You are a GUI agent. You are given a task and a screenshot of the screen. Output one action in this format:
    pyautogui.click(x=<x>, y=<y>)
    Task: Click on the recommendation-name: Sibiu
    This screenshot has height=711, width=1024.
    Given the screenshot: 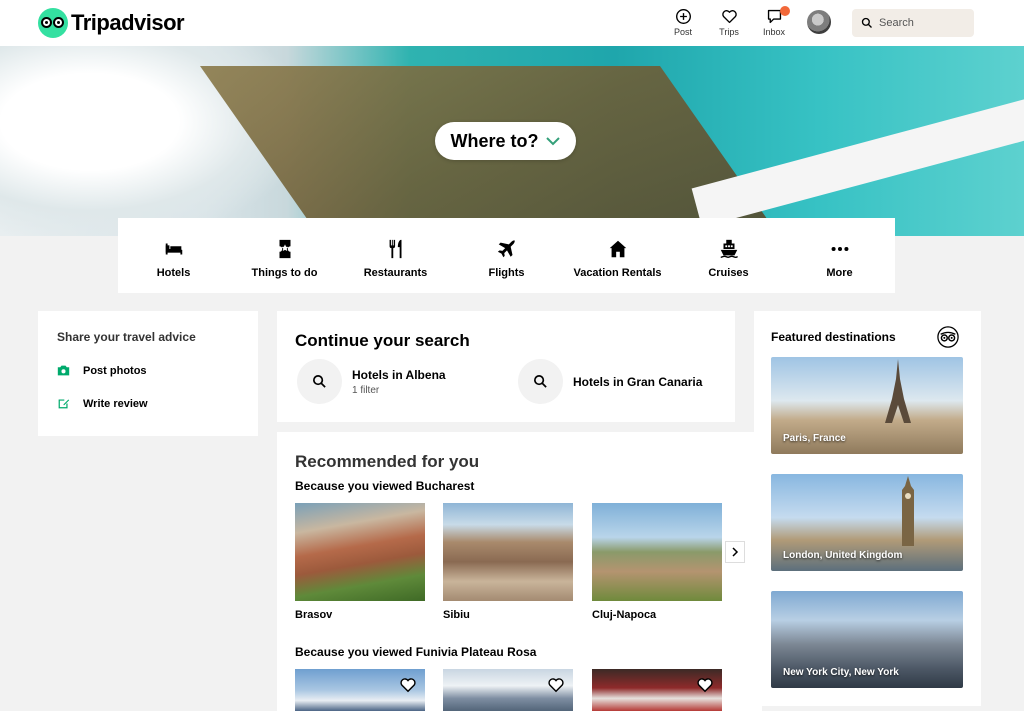 What is the action you would take?
    pyautogui.click(x=456, y=615)
    